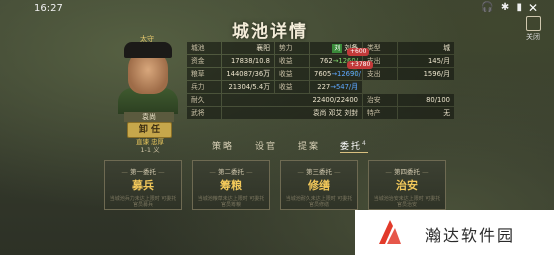 This screenshot has height=255, width=554. I want to click on specialty-value: 无, so click(426, 113).